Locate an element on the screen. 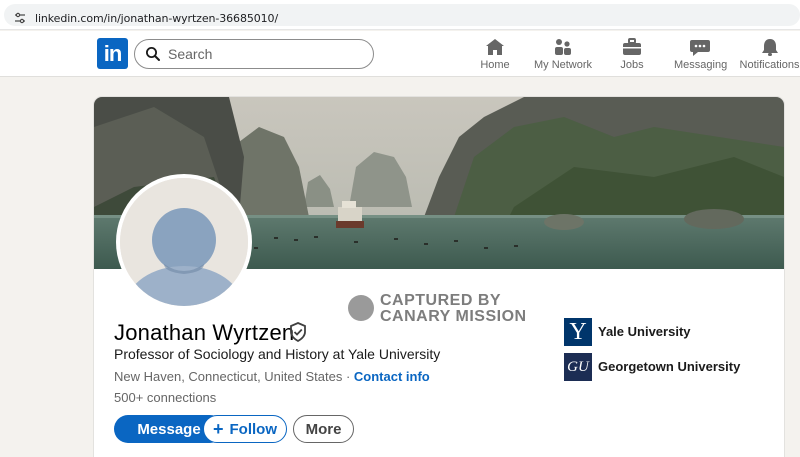  connections-count: 500+ connections is located at coordinates (165, 397).